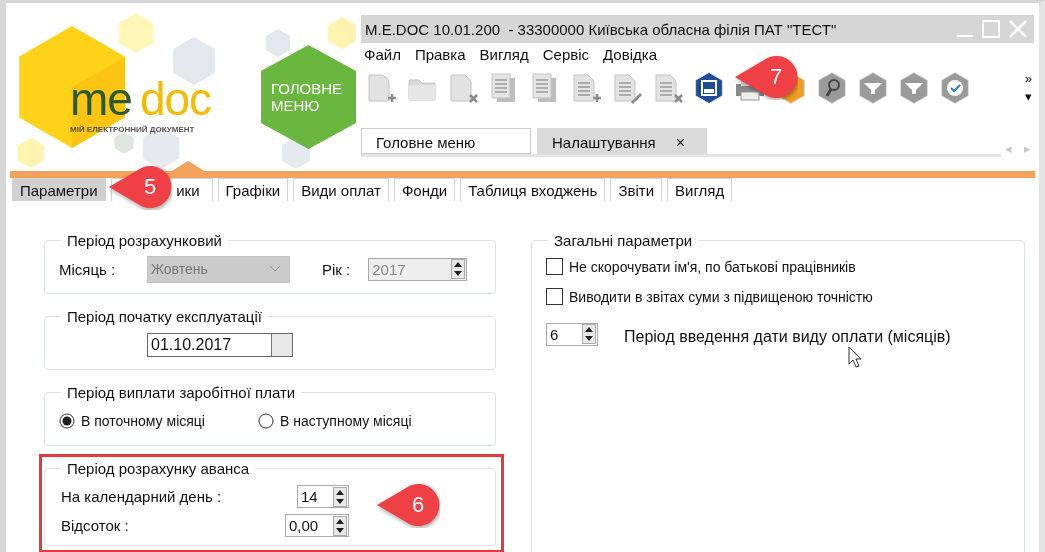  I want to click on field-label: Місяць :, so click(88, 269).